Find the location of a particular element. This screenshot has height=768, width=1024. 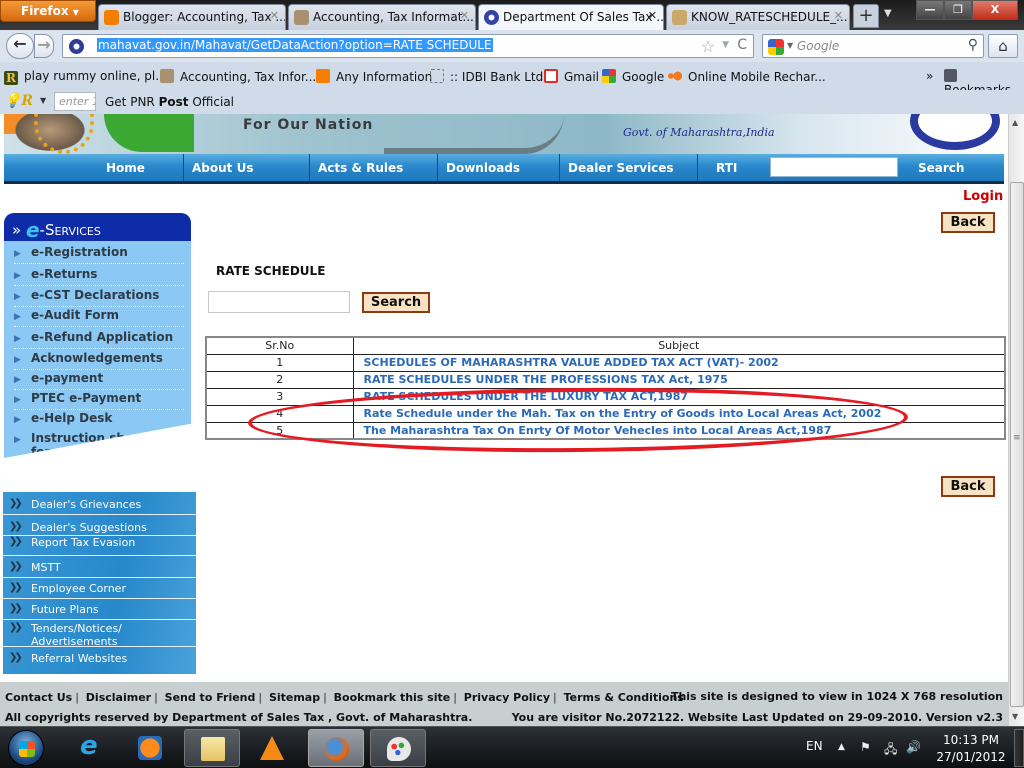

start-button is located at coordinates (26, 748).